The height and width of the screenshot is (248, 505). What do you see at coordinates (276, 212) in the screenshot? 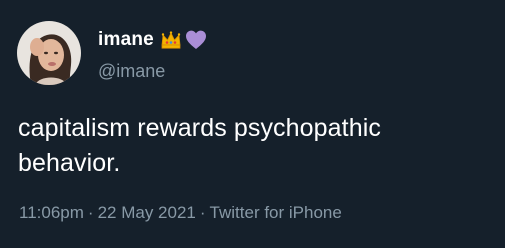
I see `tweet-source: Twitter for iPhone` at bounding box center [276, 212].